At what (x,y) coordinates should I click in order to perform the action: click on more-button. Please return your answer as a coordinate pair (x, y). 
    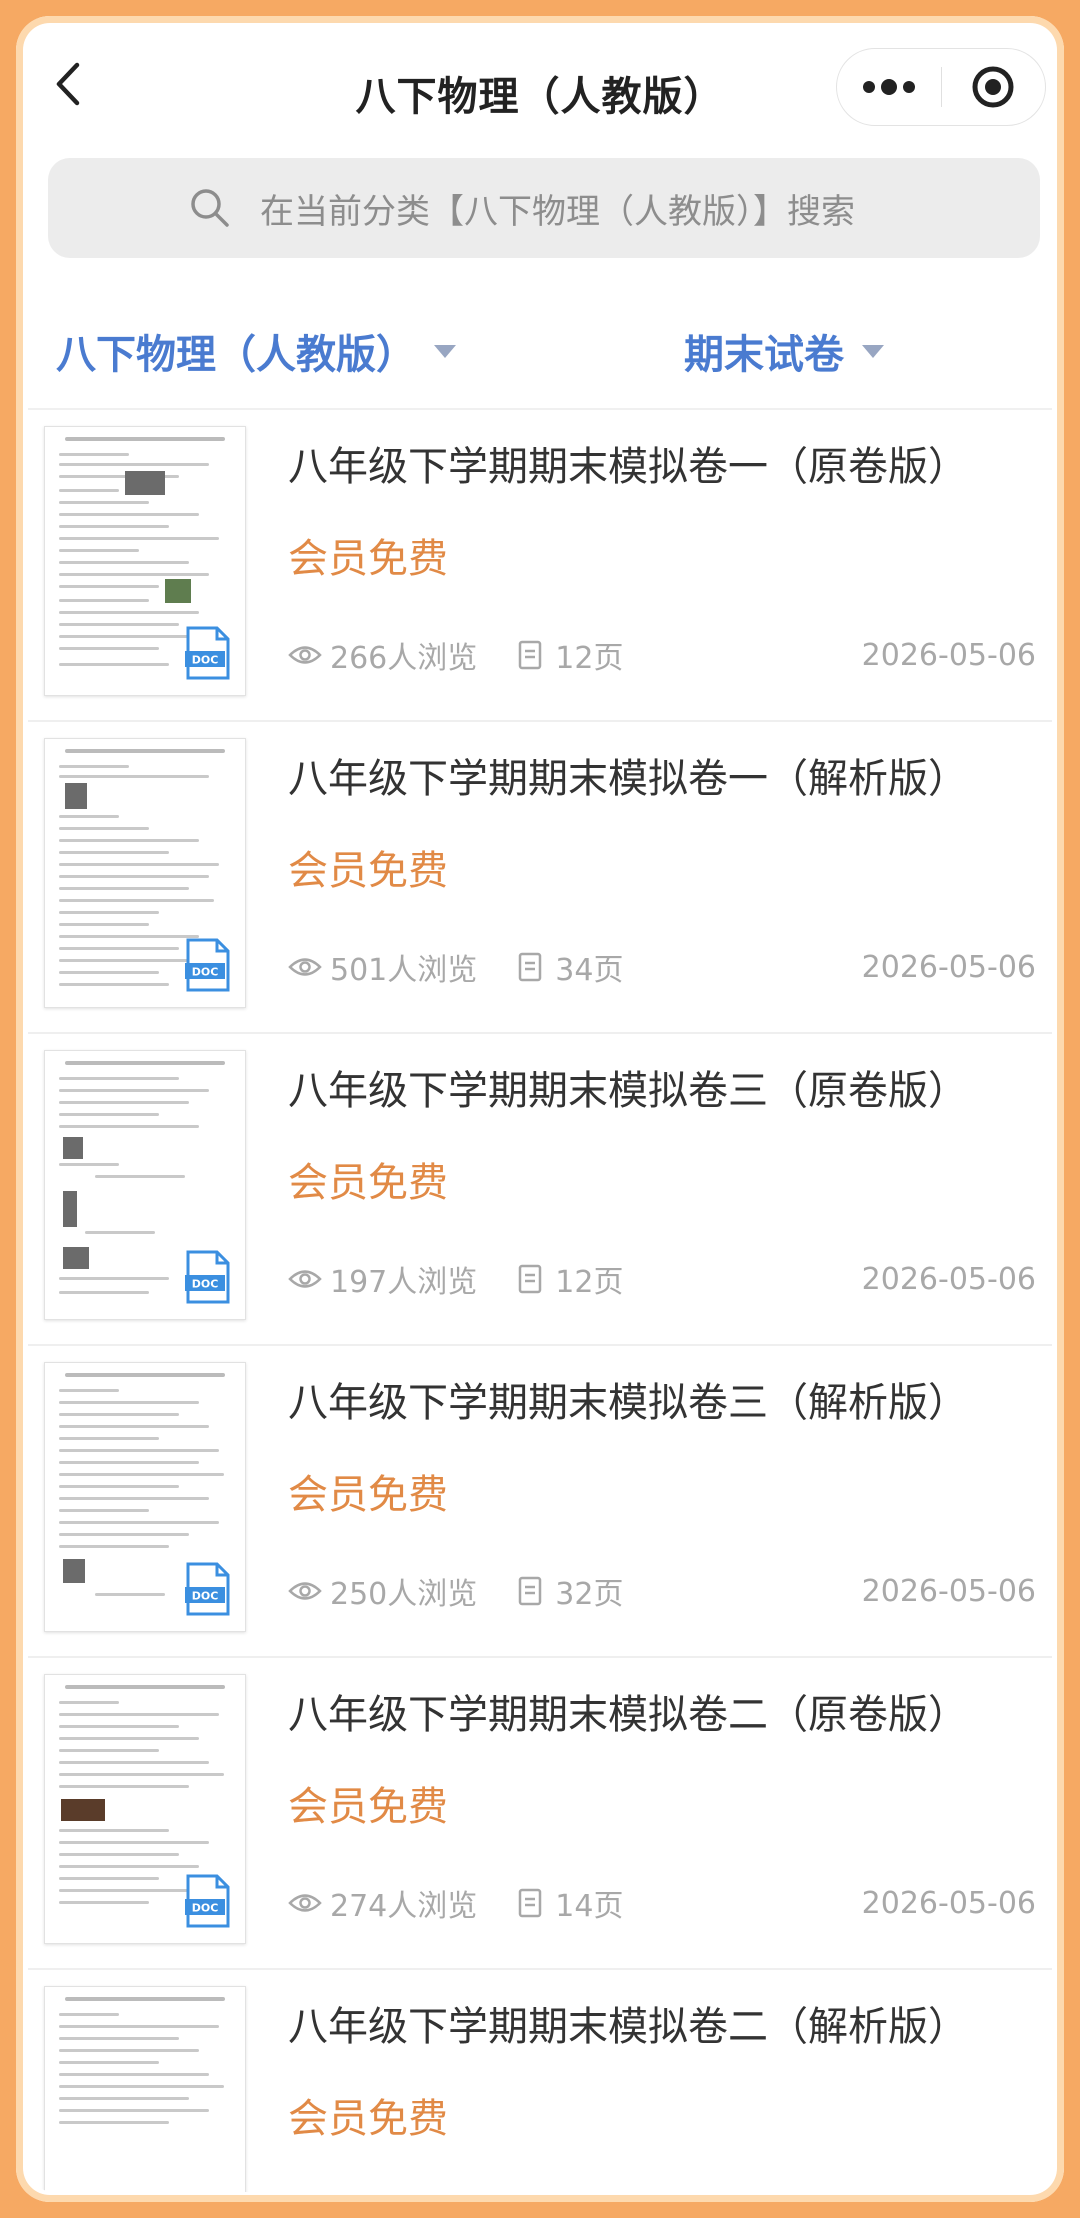
    Looking at the image, I should click on (889, 87).